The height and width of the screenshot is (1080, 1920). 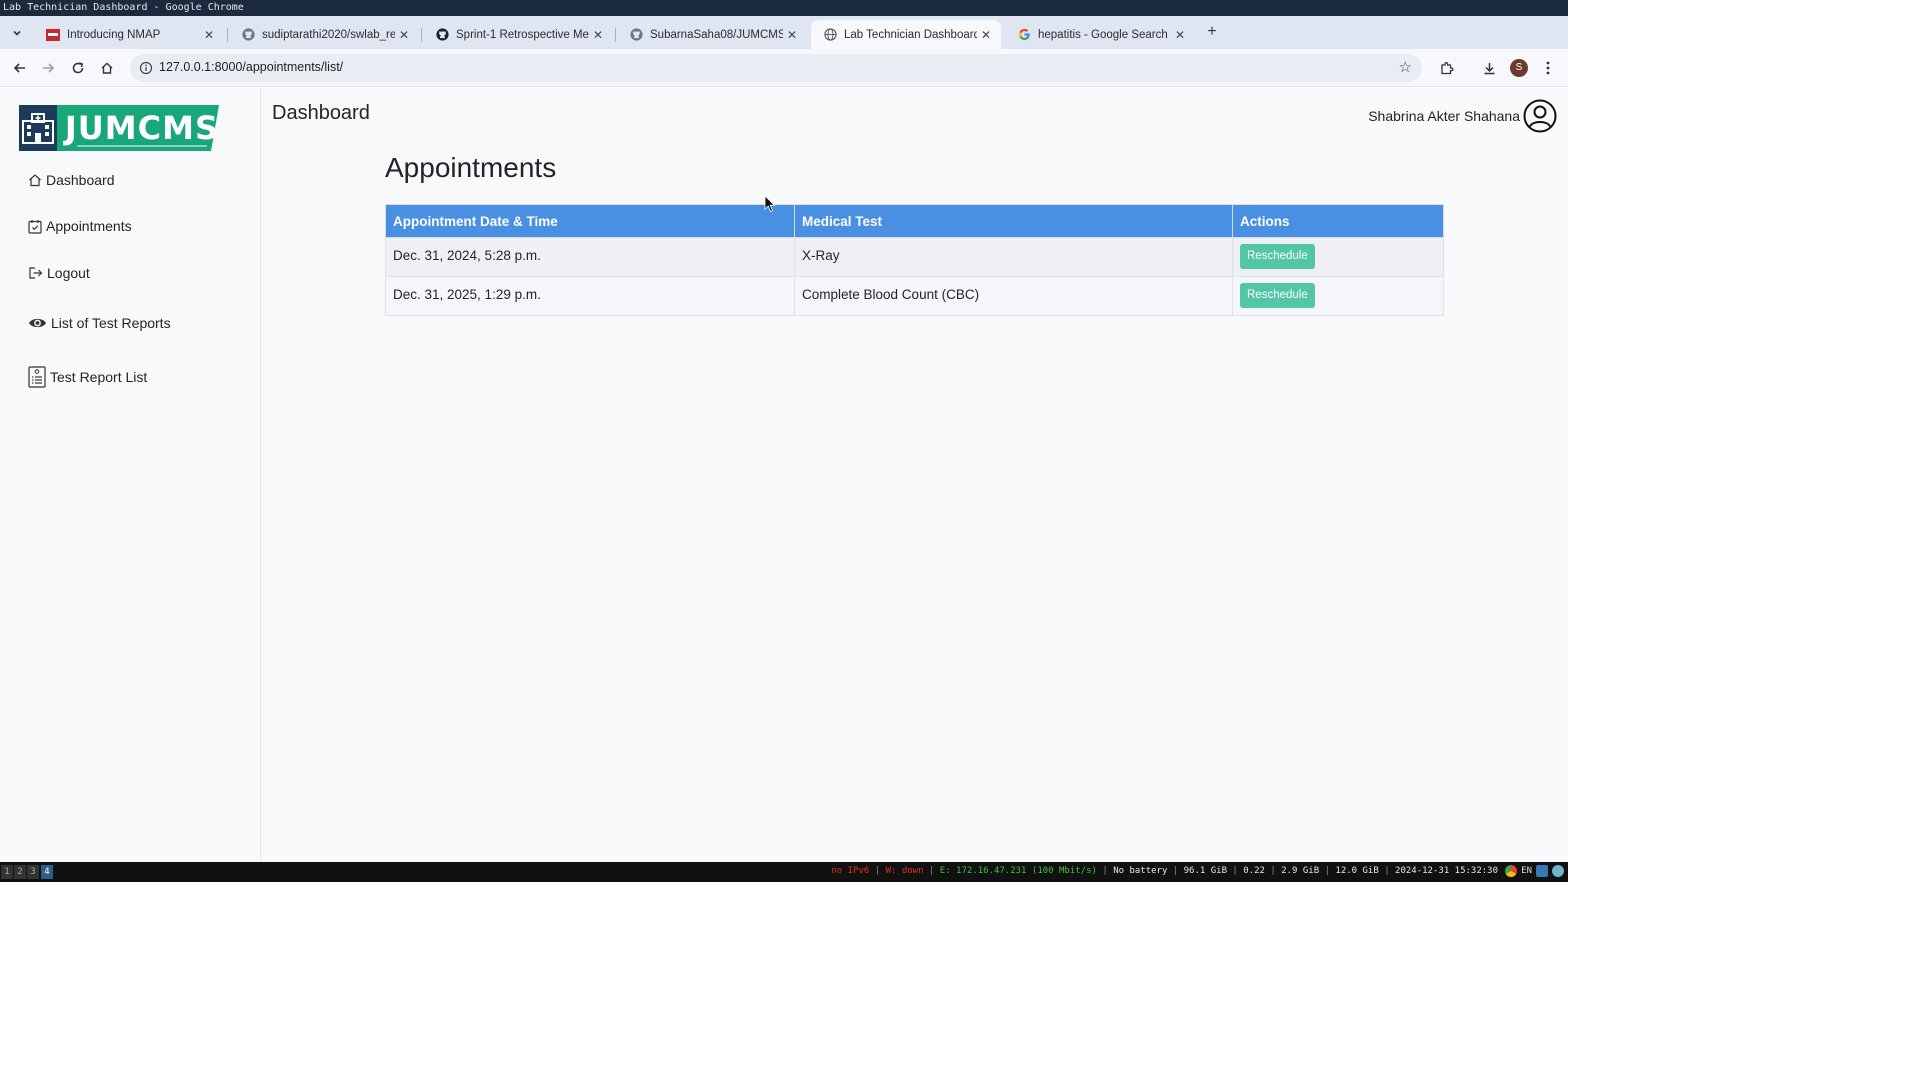 I want to click on wifi-status: W: down, so click(x=904, y=871).